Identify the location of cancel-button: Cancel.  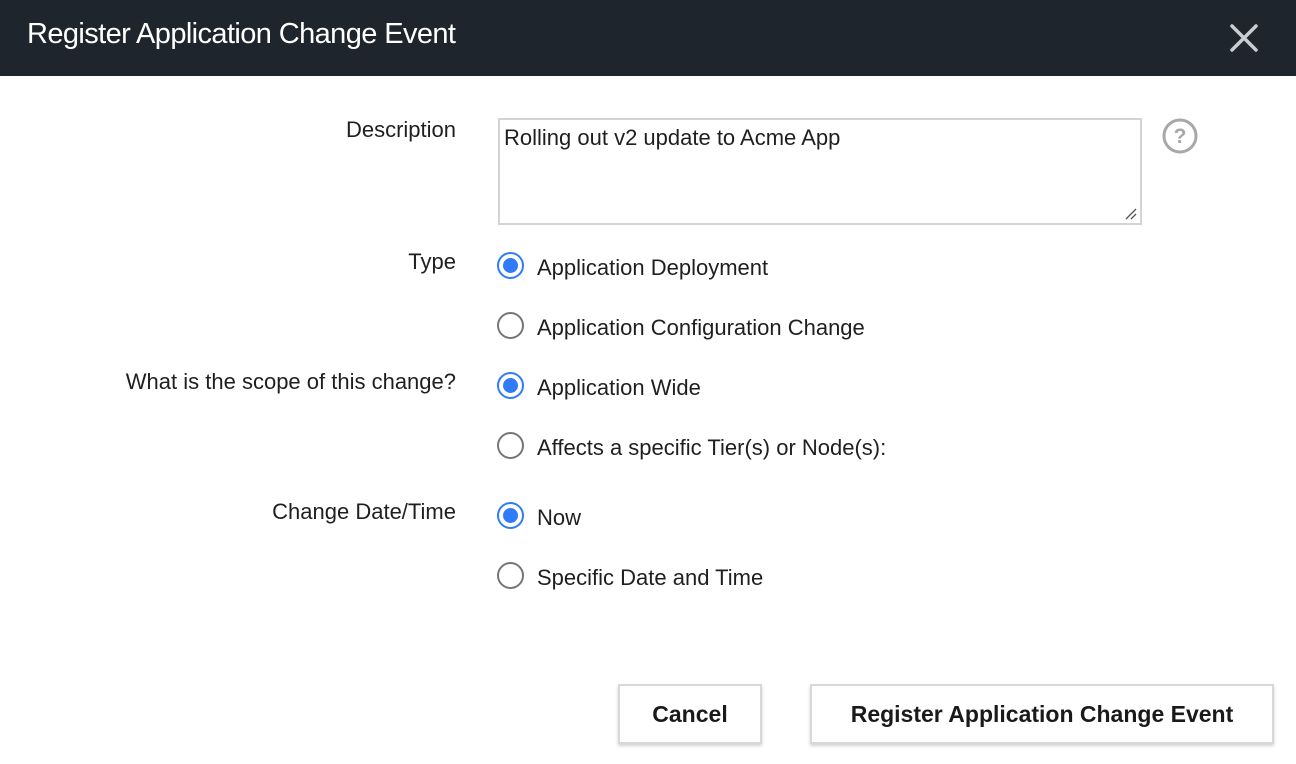
(690, 714).